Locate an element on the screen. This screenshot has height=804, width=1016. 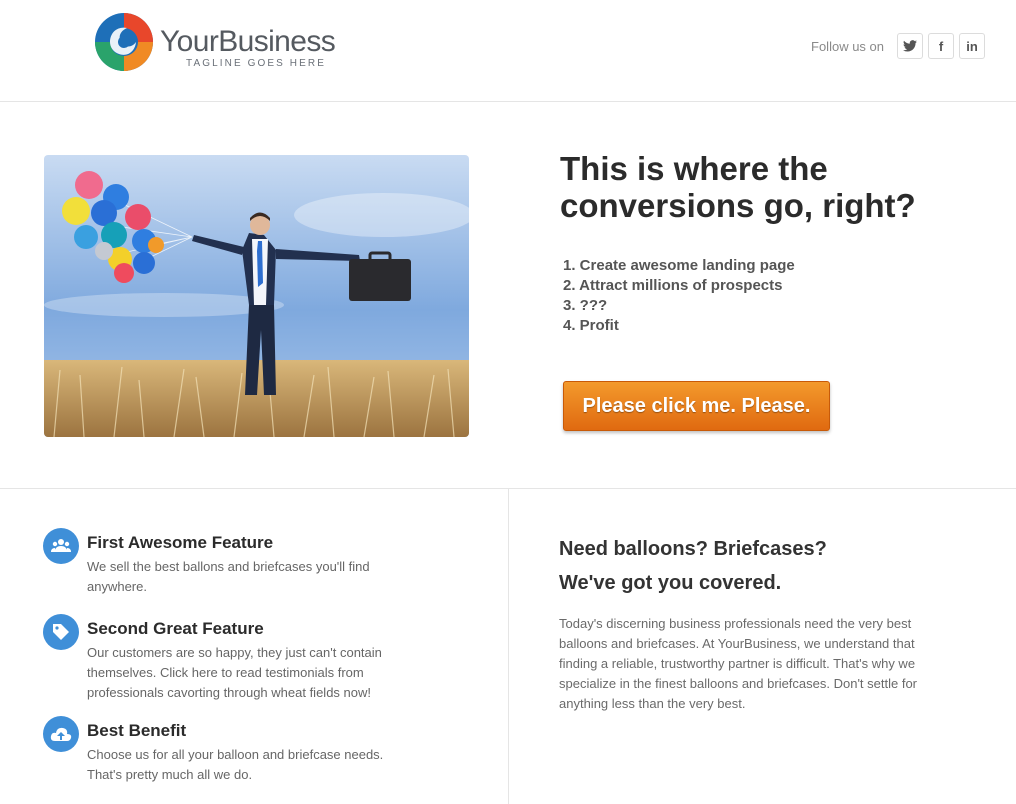
social-follow: Follow us on f in is located at coordinates (898, 46).